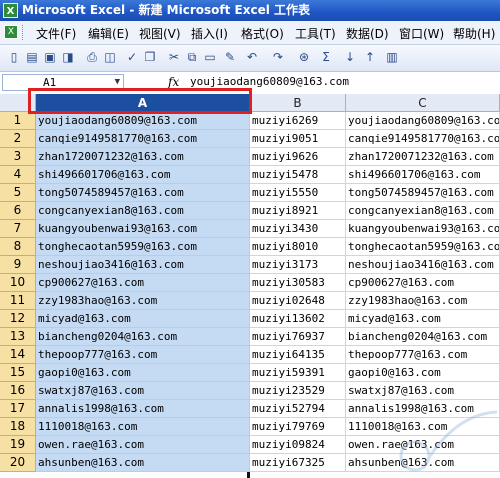 The height and width of the screenshot is (478, 500). Describe the element at coordinates (18, 373) in the screenshot. I see `row-header: 15` at that location.